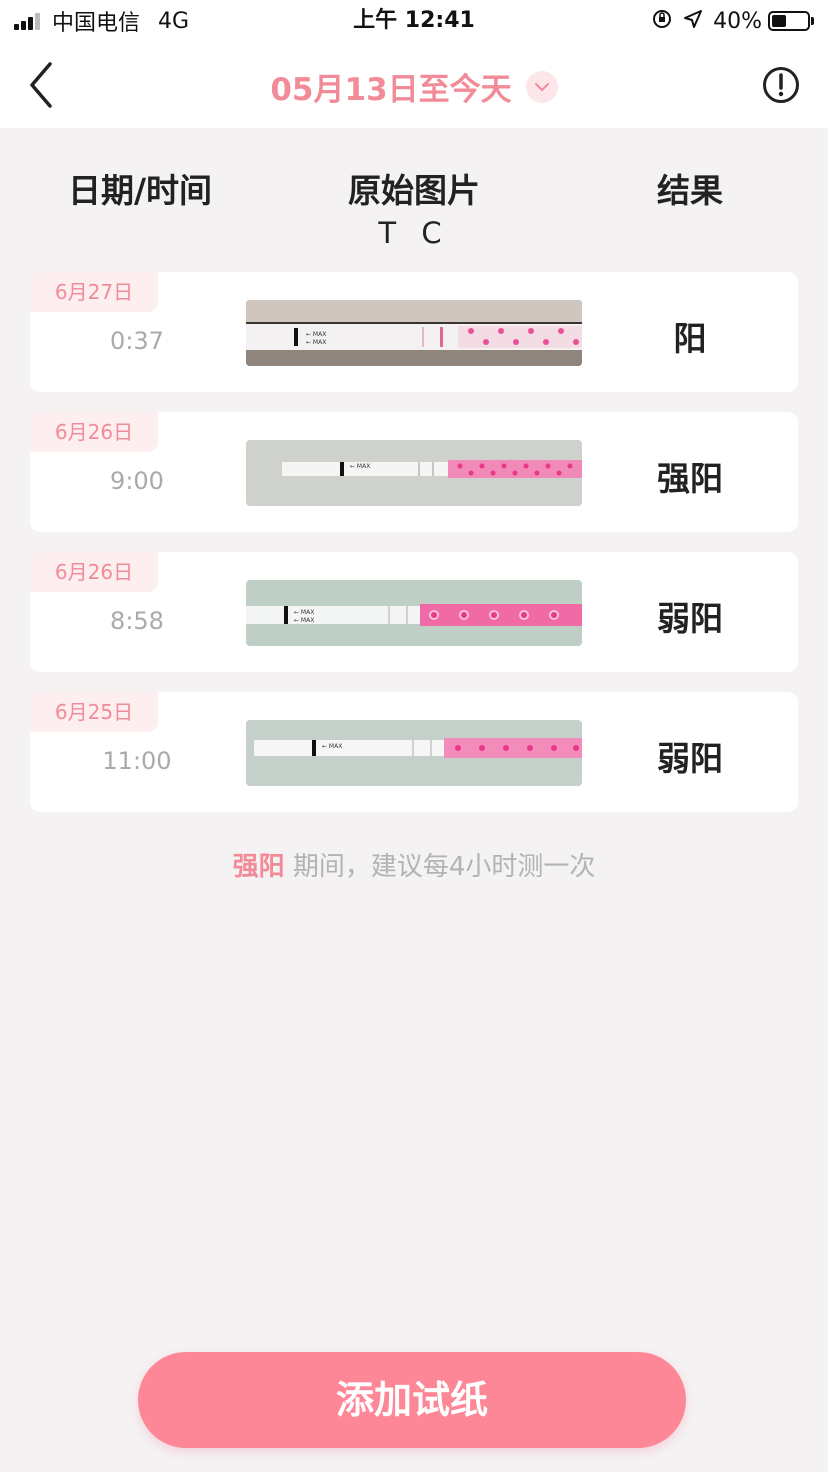 This screenshot has height=1472, width=828. Describe the element at coordinates (414, 233) in the screenshot. I see `column-subheader-tc: T C` at that location.